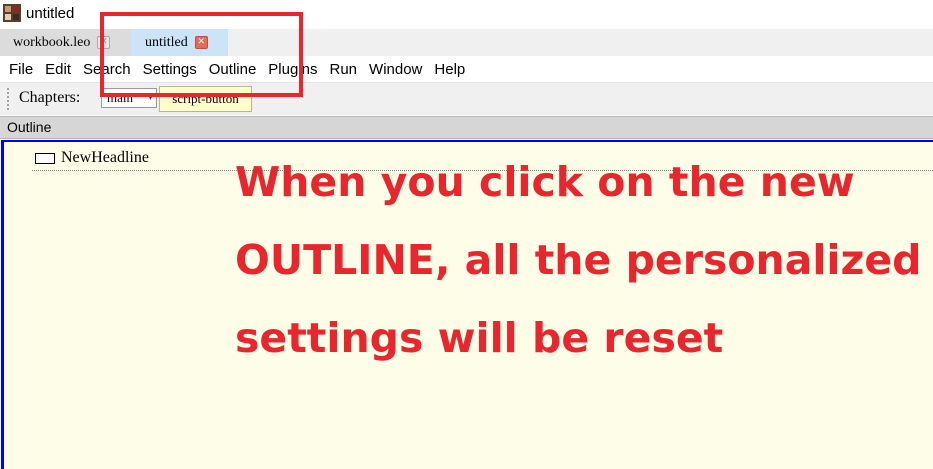  What do you see at coordinates (50, 97) in the screenshot?
I see `chapters-label: Chapters:` at bounding box center [50, 97].